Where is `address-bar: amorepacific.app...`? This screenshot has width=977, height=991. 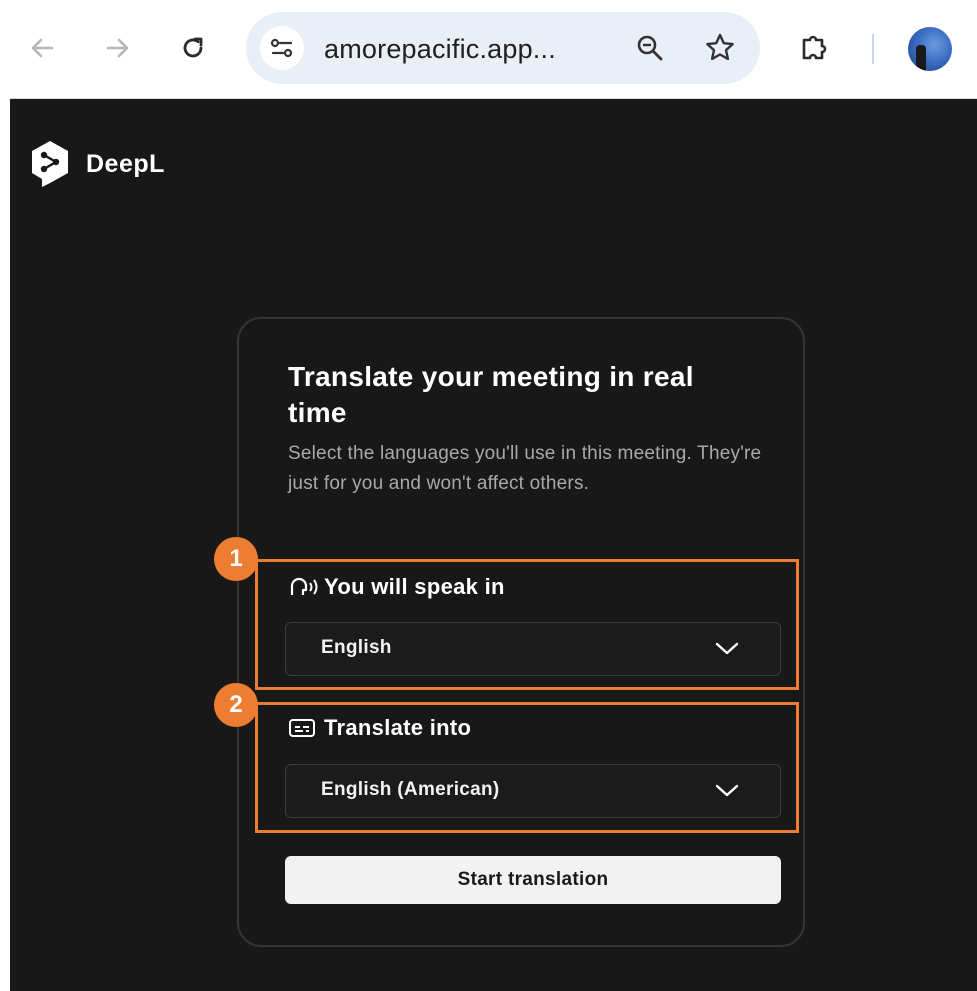 address-bar: amorepacific.app... is located at coordinates (503, 48).